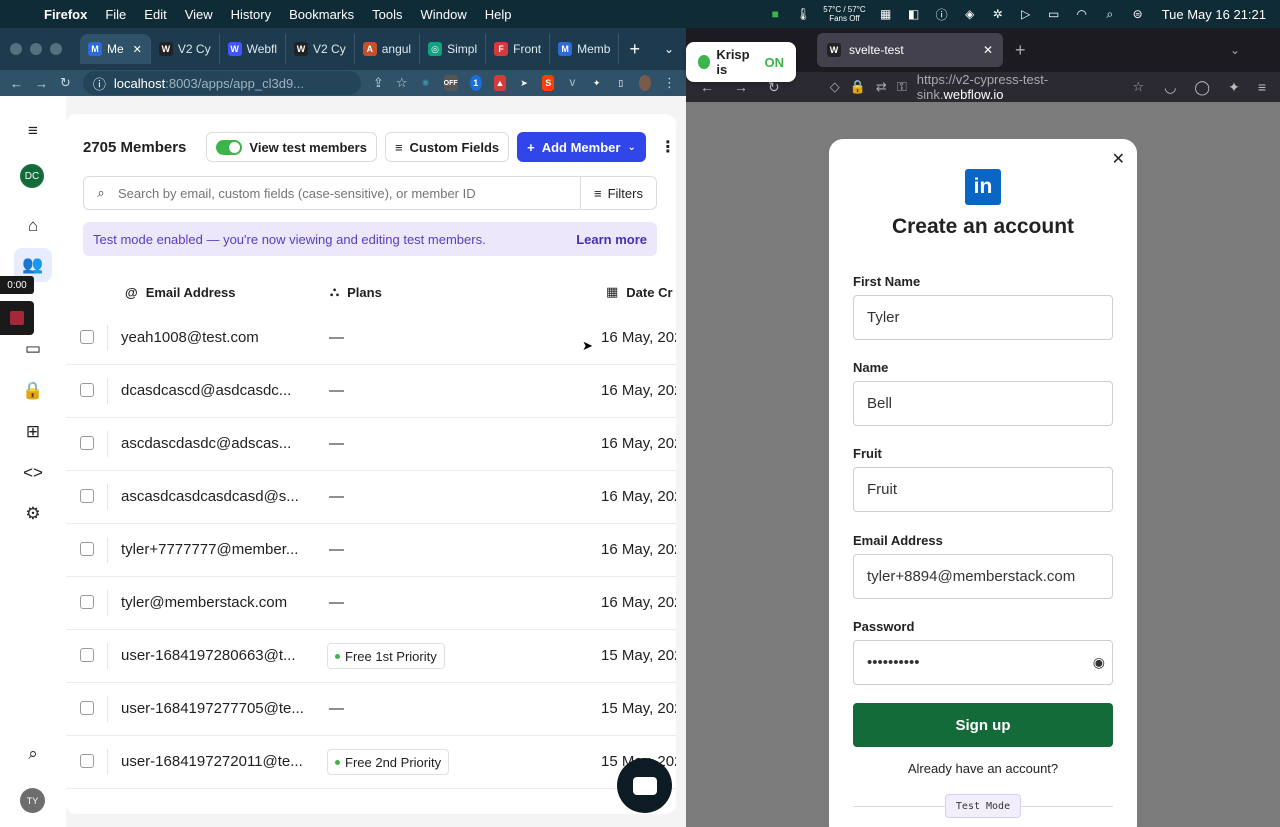 This screenshot has width=1280, height=827. What do you see at coordinates (970, 14) in the screenshot?
I see `layers-icon: ◈` at bounding box center [970, 14].